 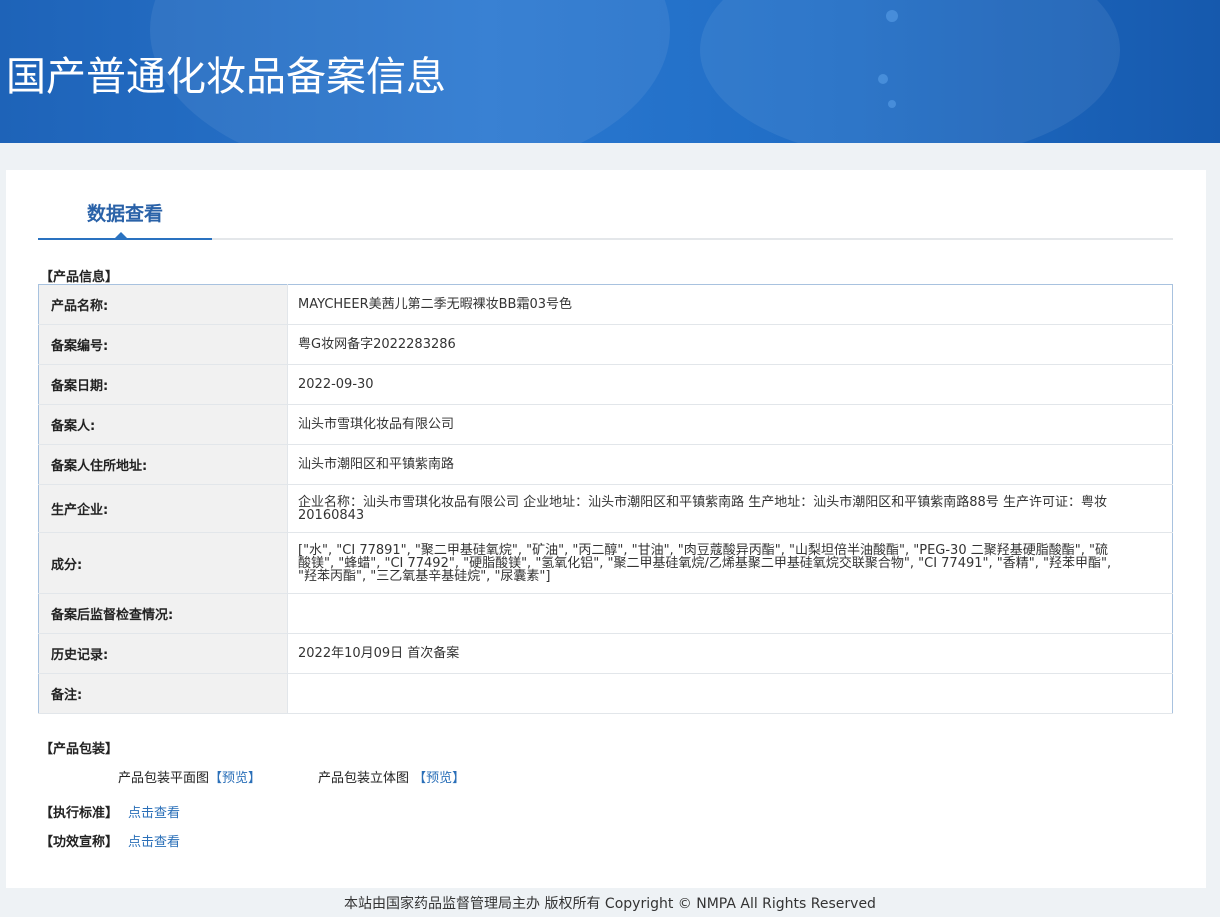 I want to click on active-tab-caret-icon, so click(x=121, y=235).